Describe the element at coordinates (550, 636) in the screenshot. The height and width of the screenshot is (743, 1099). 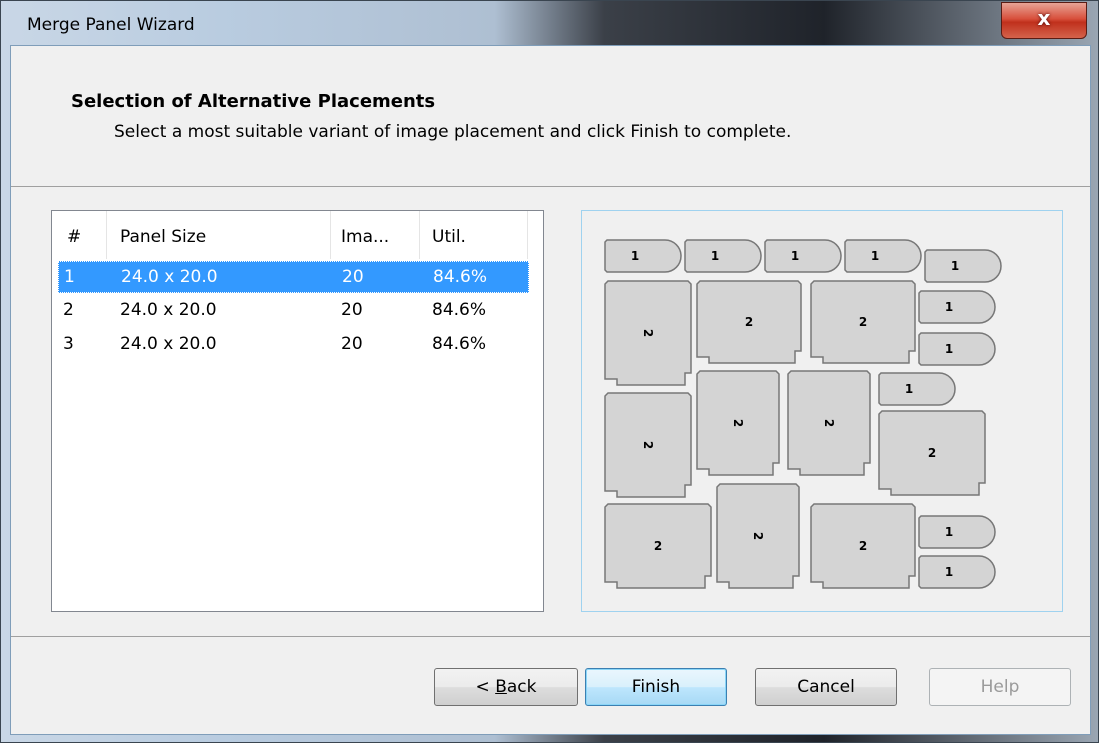
I see `footer-divider` at that location.